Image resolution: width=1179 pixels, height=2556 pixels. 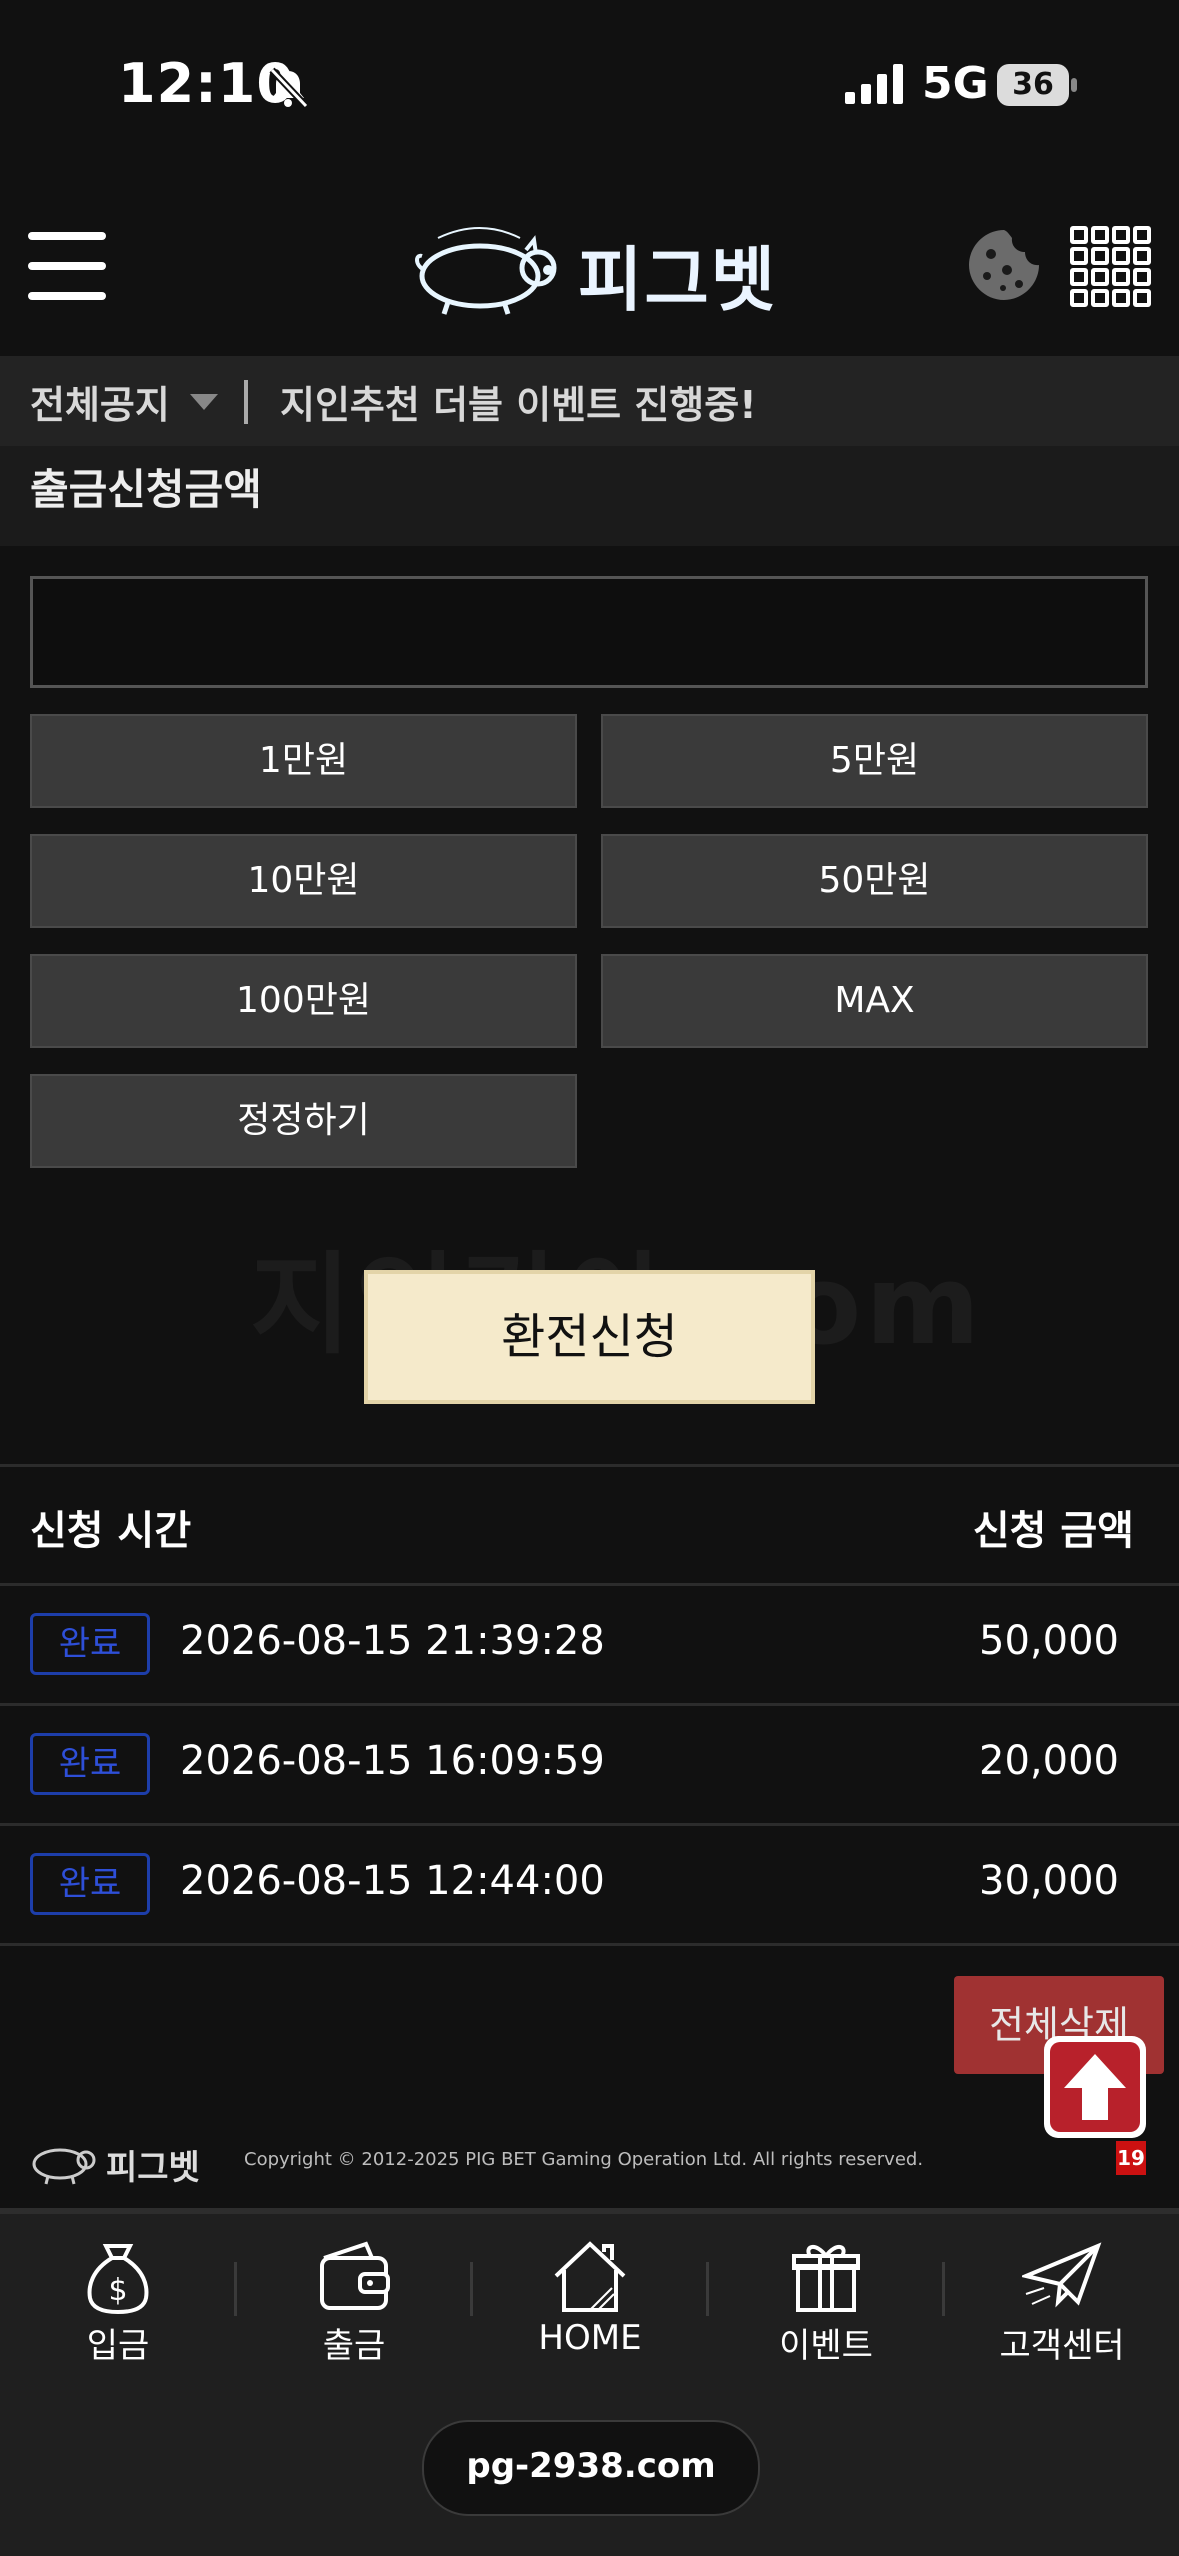 I want to click on row-time: 2026-08-15 12:44:00, so click(x=392, y=1881).